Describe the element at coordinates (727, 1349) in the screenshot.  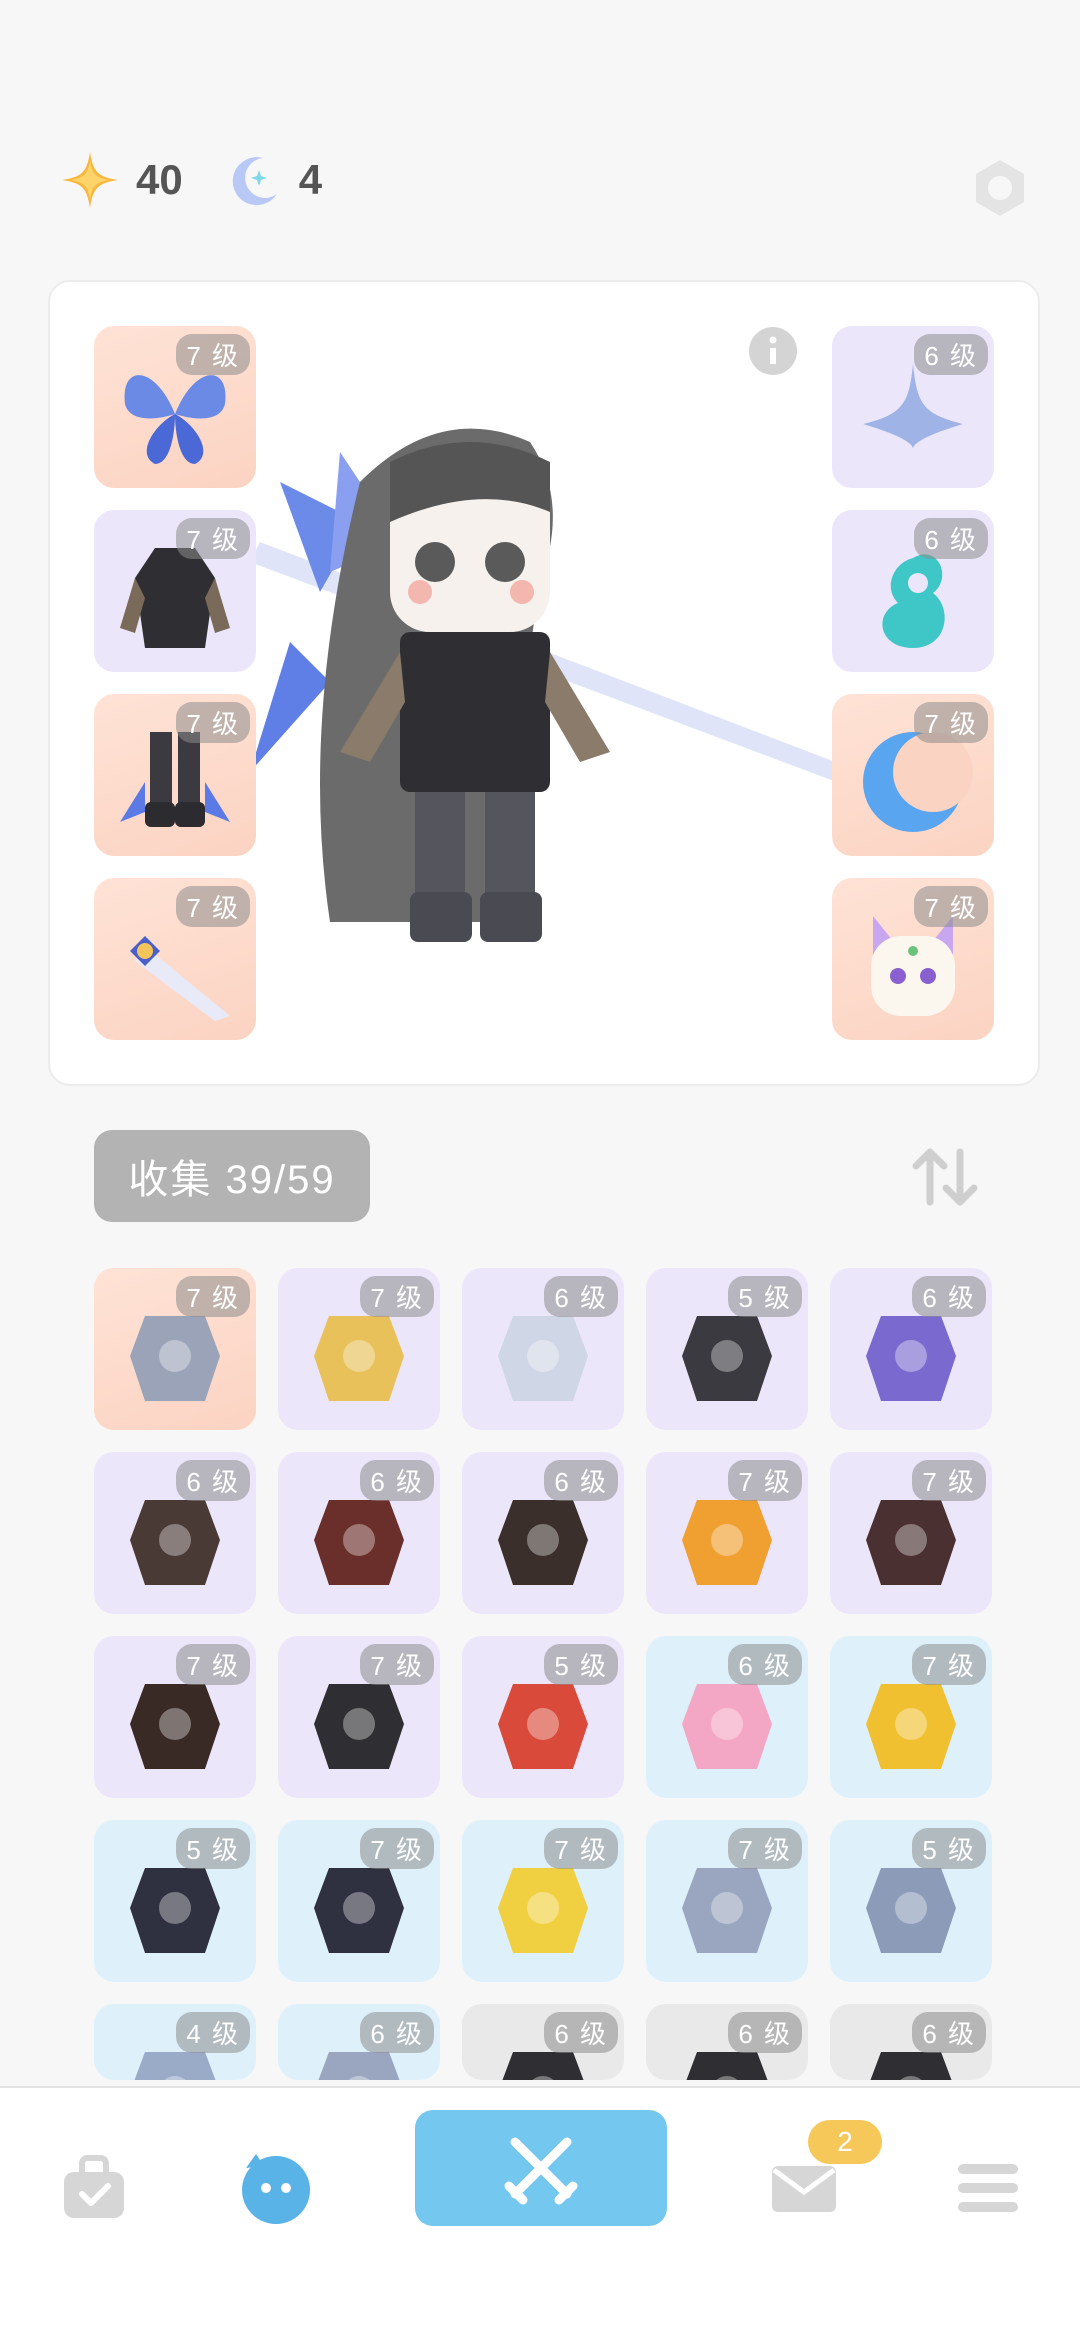
I see `grid-item-purple-boots: 5 级` at that location.